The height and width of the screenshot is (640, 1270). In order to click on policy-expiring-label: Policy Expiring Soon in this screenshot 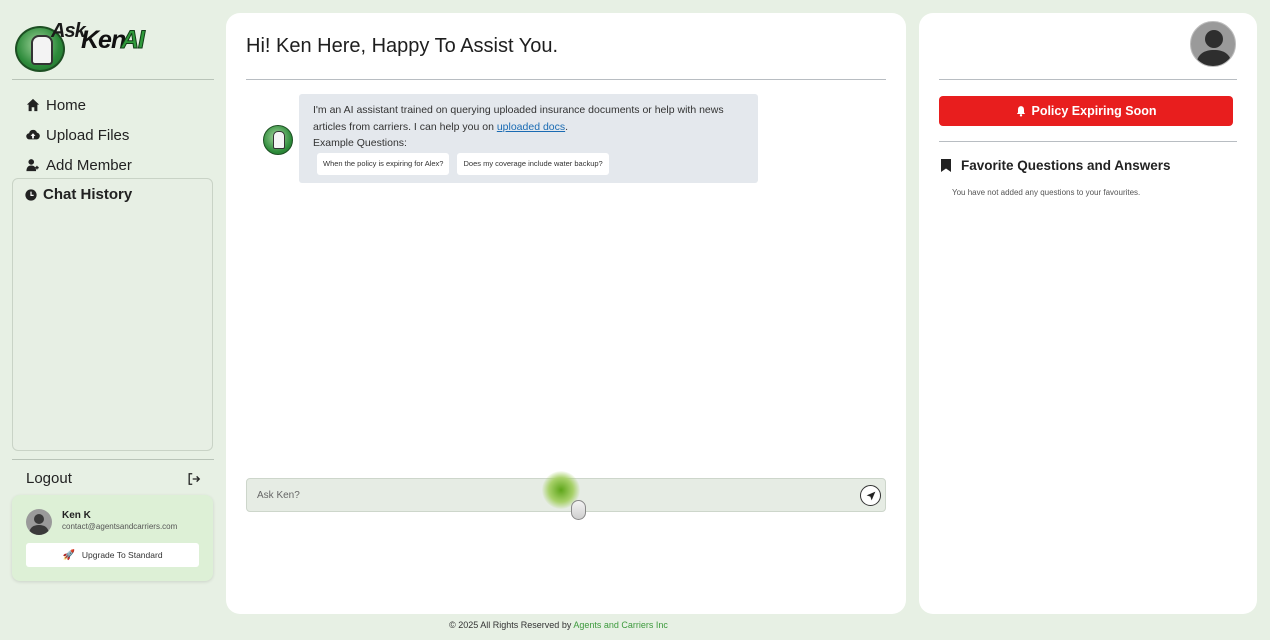, I will do `click(1094, 111)`.